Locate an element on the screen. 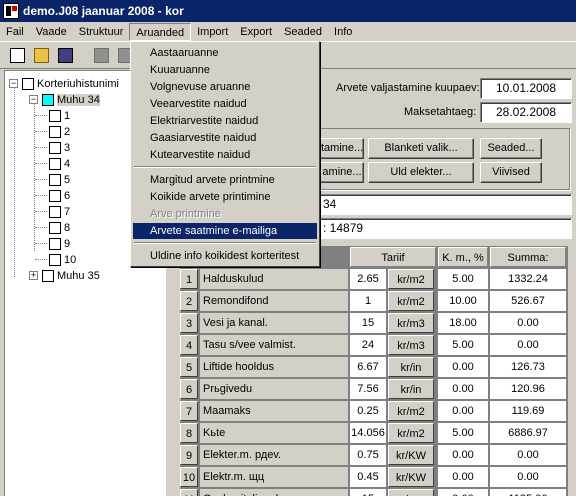  menu-item-general-info: Uldine info koikidest korteritest is located at coordinates (225, 256).